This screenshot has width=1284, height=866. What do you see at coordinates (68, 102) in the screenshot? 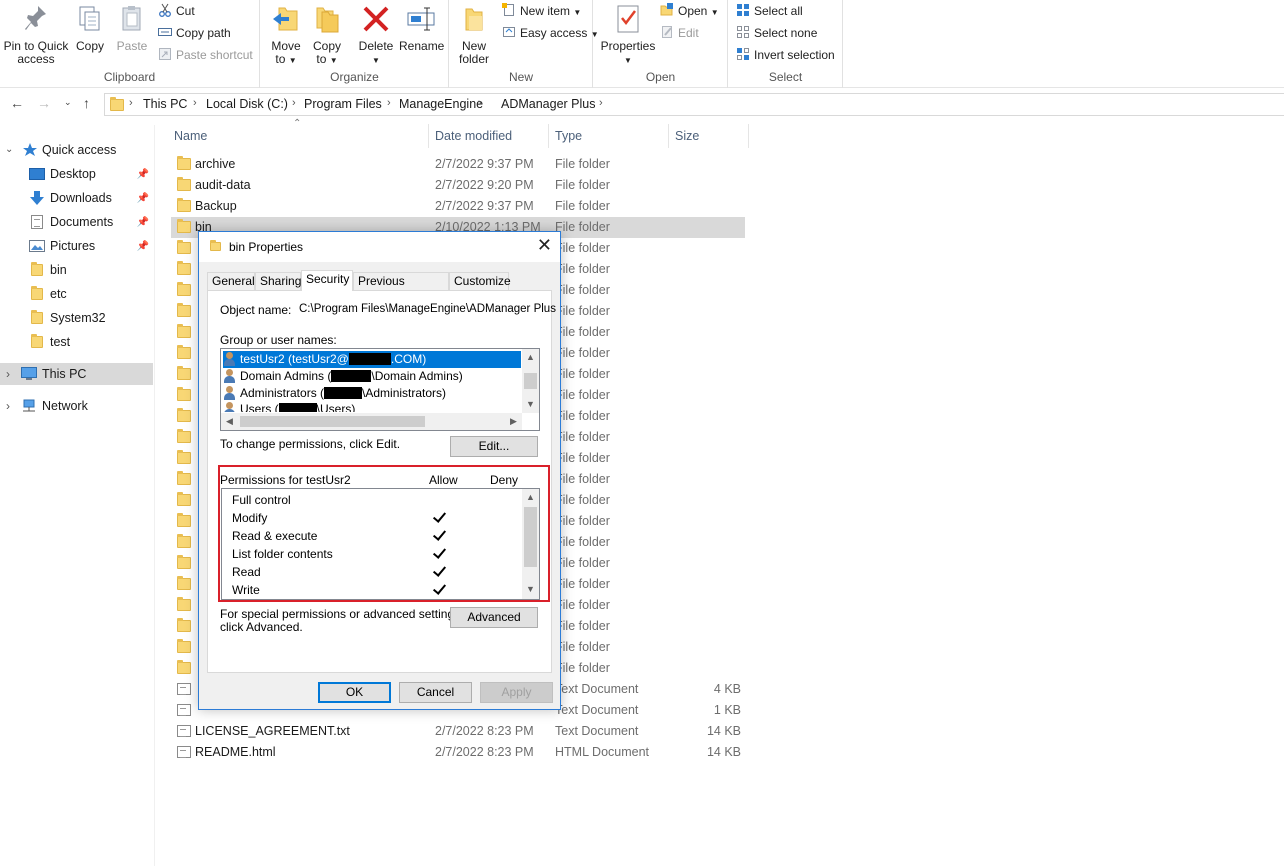
I see `recent-locations-chevron-icon: ⌄` at bounding box center [68, 102].